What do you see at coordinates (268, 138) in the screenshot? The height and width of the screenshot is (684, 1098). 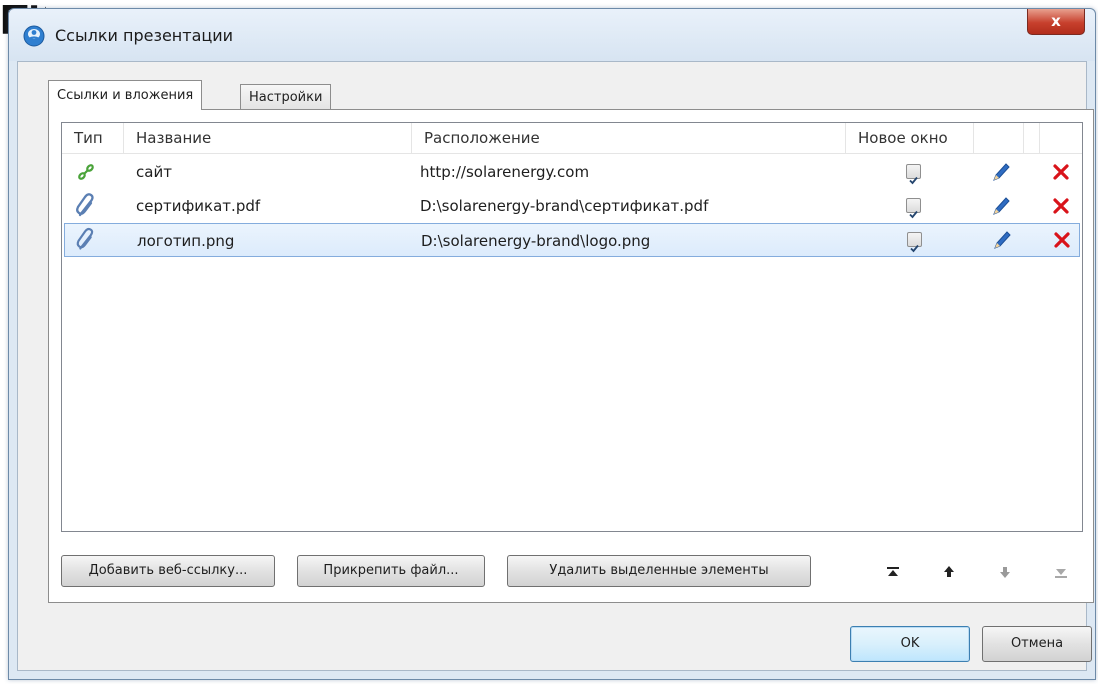 I see `column-header-name: Название` at bounding box center [268, 138].